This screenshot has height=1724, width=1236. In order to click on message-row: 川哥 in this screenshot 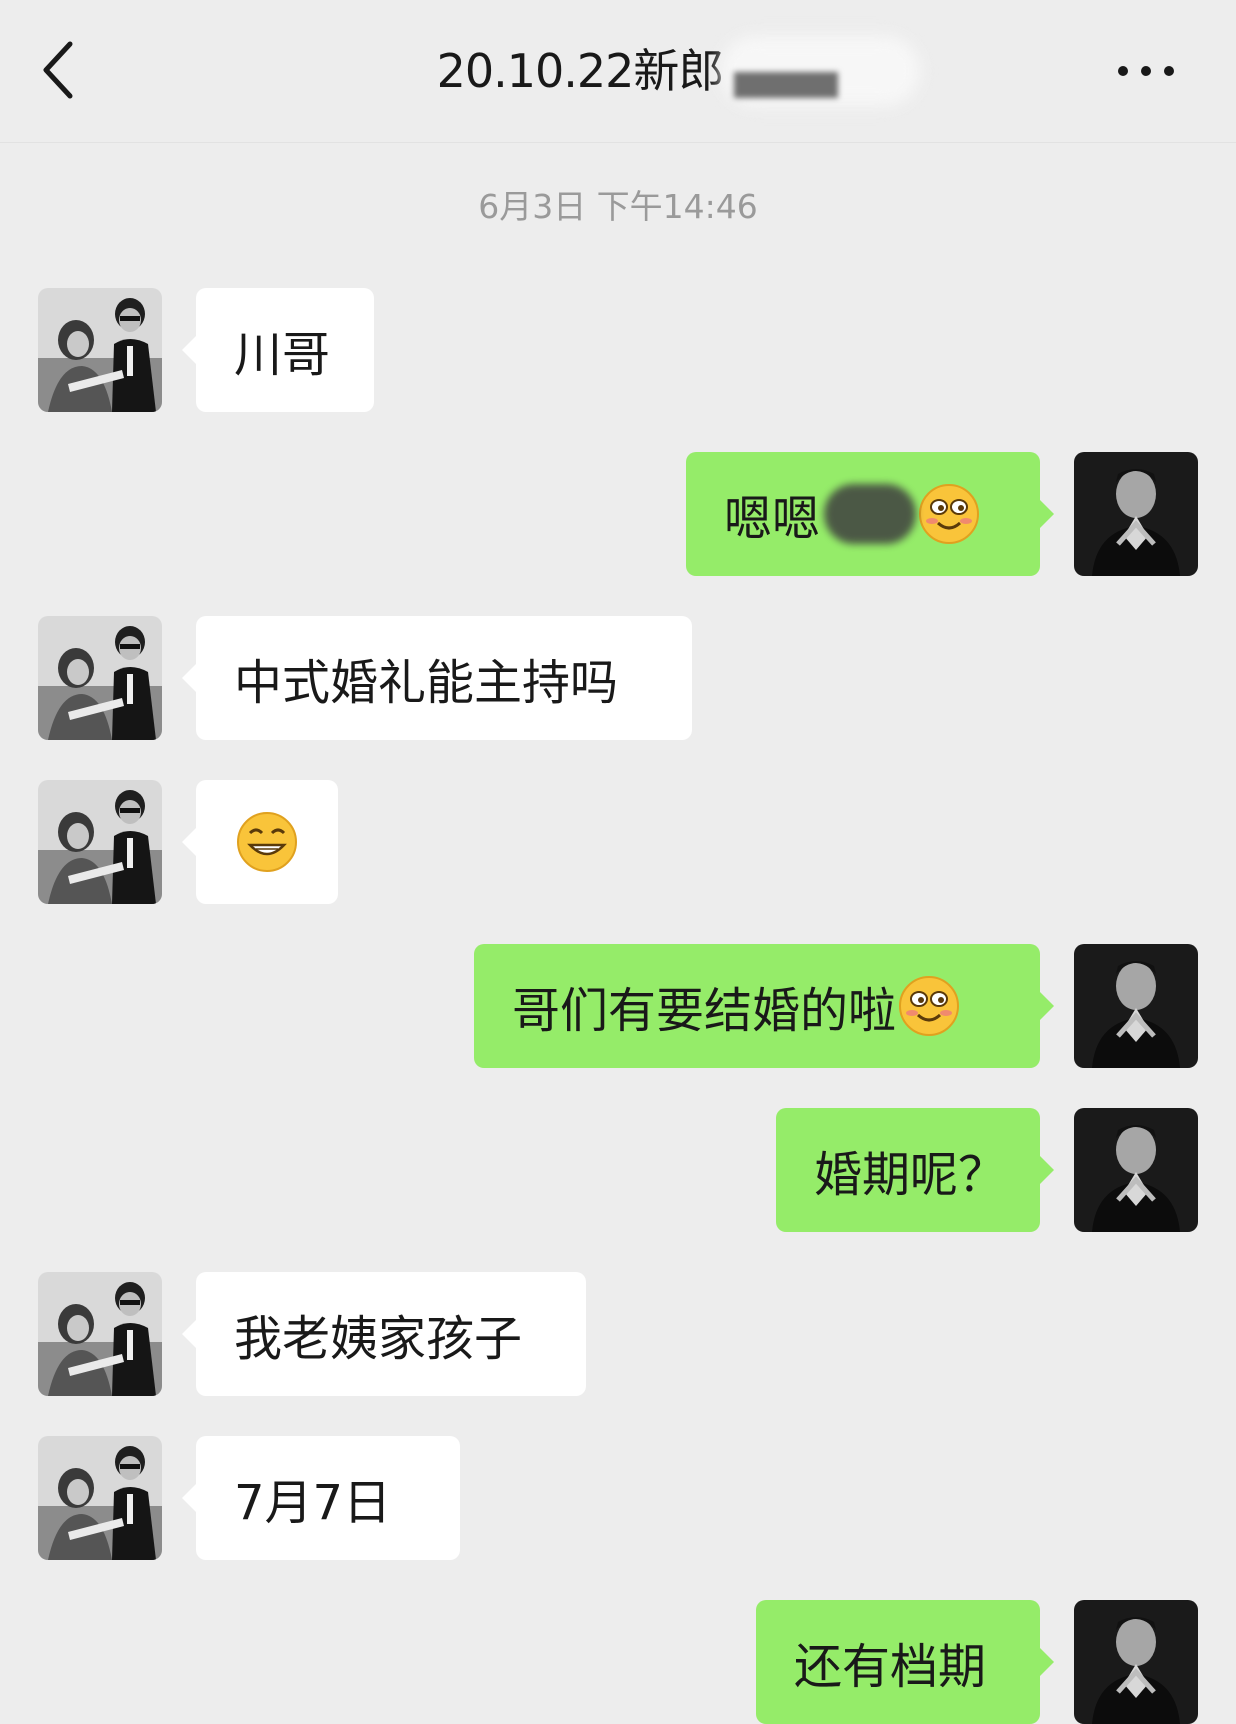, I will do `click(618, 350)`.